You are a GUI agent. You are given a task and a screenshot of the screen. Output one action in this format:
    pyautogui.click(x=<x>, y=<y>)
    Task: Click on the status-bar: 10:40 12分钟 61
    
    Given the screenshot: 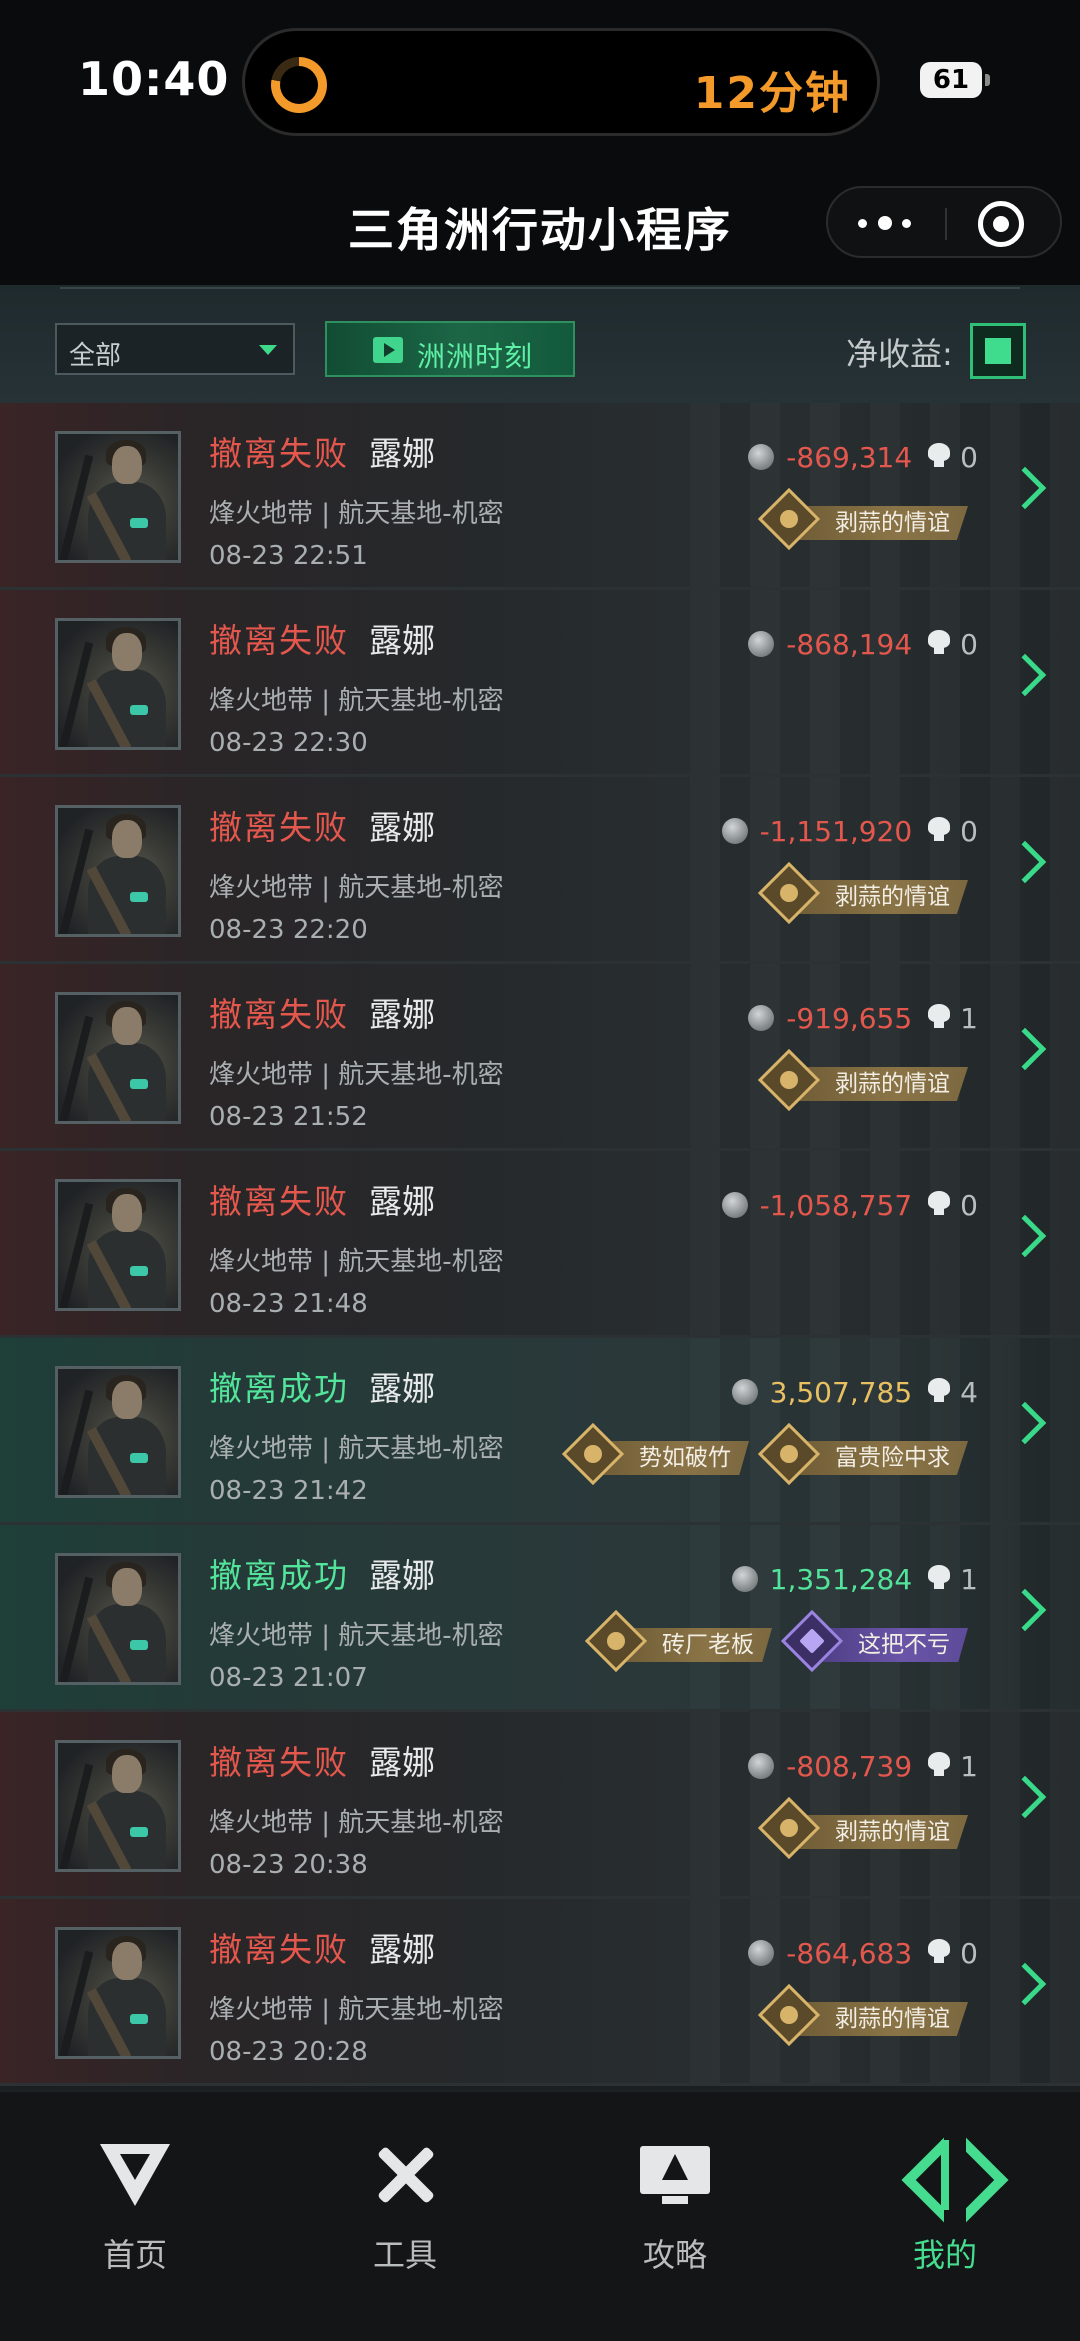 What is the action you would take?
    pyautogui.click(x=540, y=80)
    